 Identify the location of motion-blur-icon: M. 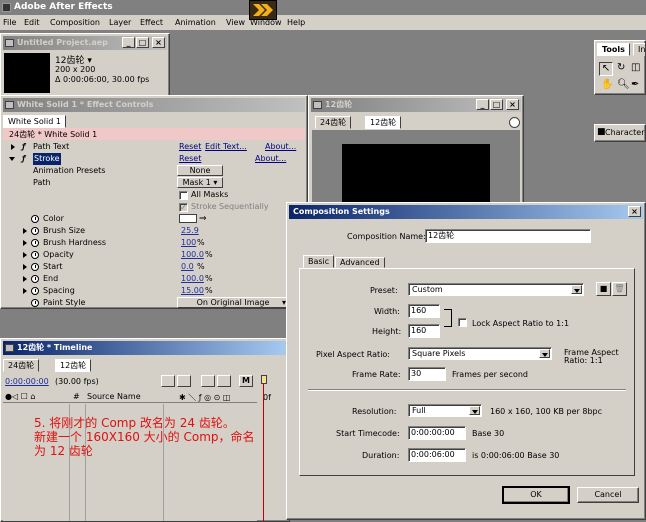
(246, 381).